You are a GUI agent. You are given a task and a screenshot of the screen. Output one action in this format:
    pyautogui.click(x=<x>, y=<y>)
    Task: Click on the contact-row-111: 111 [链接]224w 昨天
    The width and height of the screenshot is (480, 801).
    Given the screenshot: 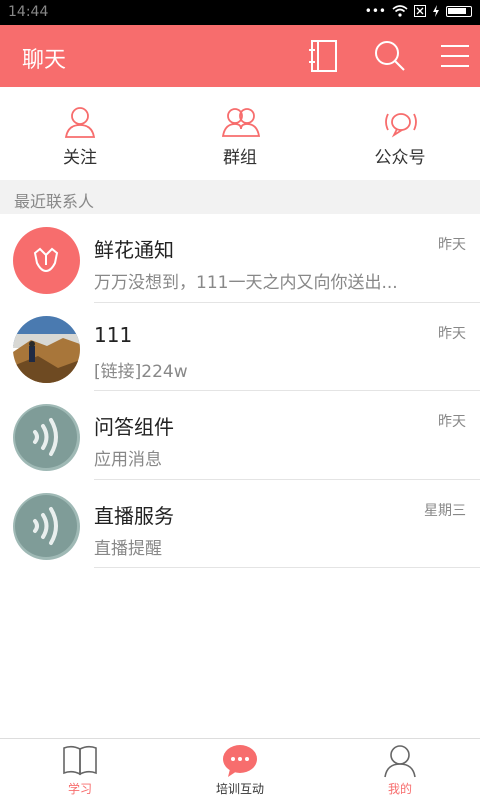 What is the action you would take?
    pyautogui.click(x=240, y=347)
    